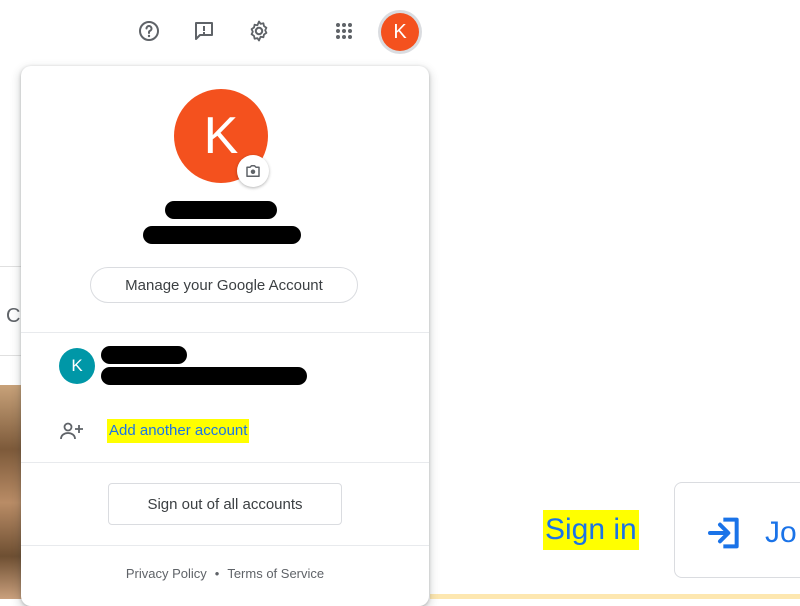 This screenshot has width=800, height=606. I want to click on sign-in-link: Sign in, so click(591, 530).